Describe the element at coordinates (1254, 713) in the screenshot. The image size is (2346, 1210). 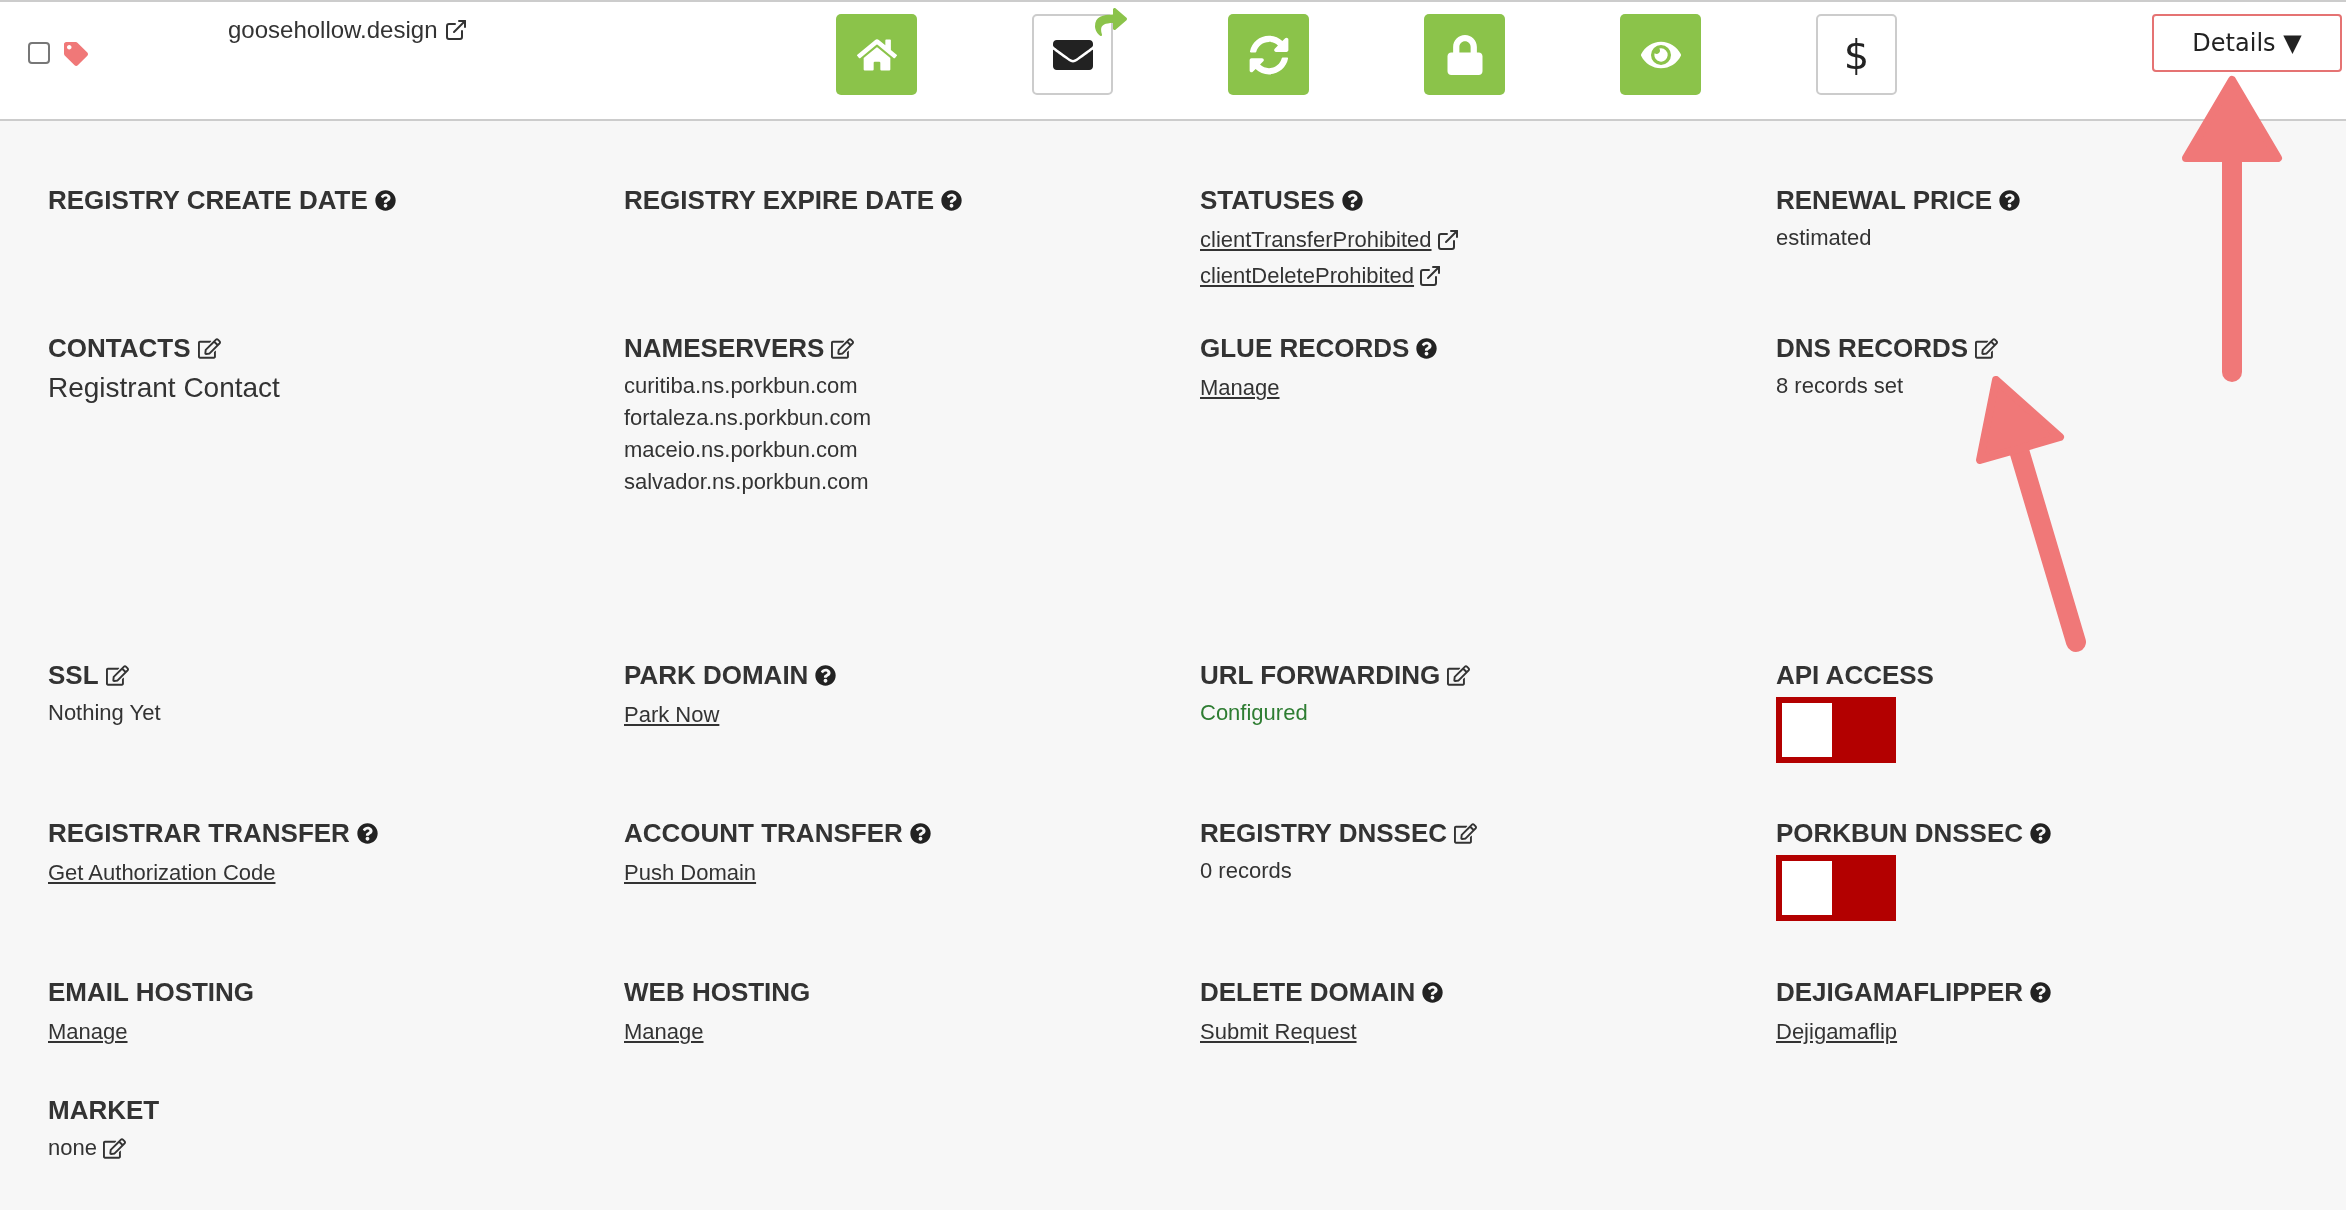
I see `status-value: Configured` at that location.